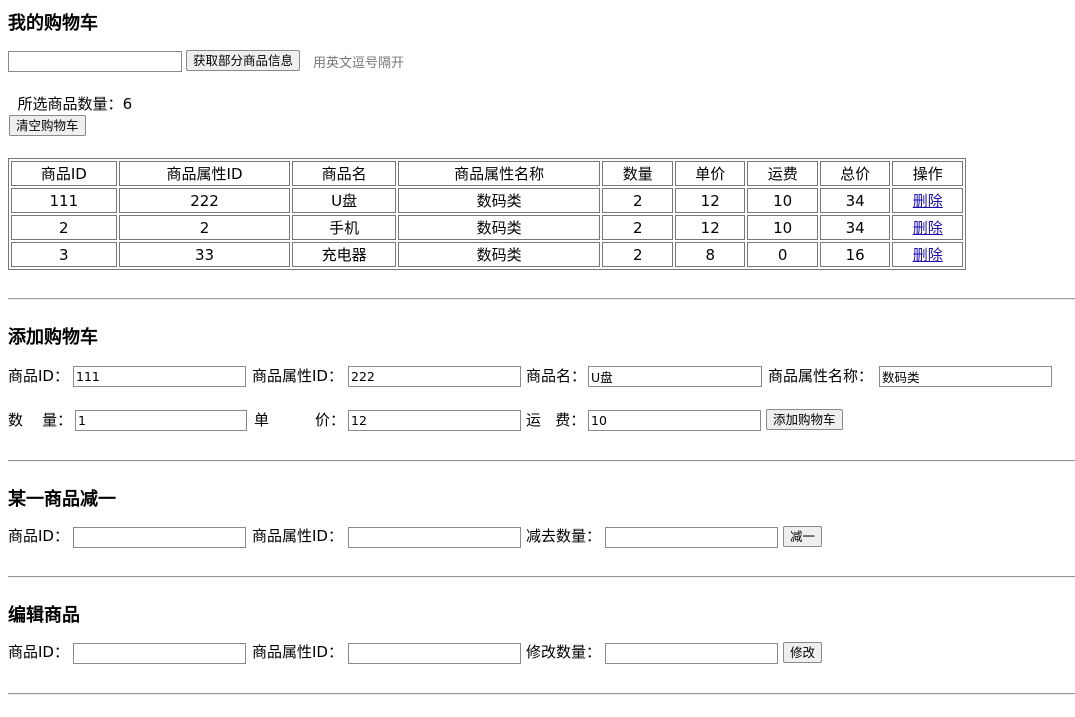 The height and width of the screenshot is (717, 1075). What do you see at coordinates (64, 200) in the screenshot?
I see `cell-id: 111` at bounding box center [64, 200].